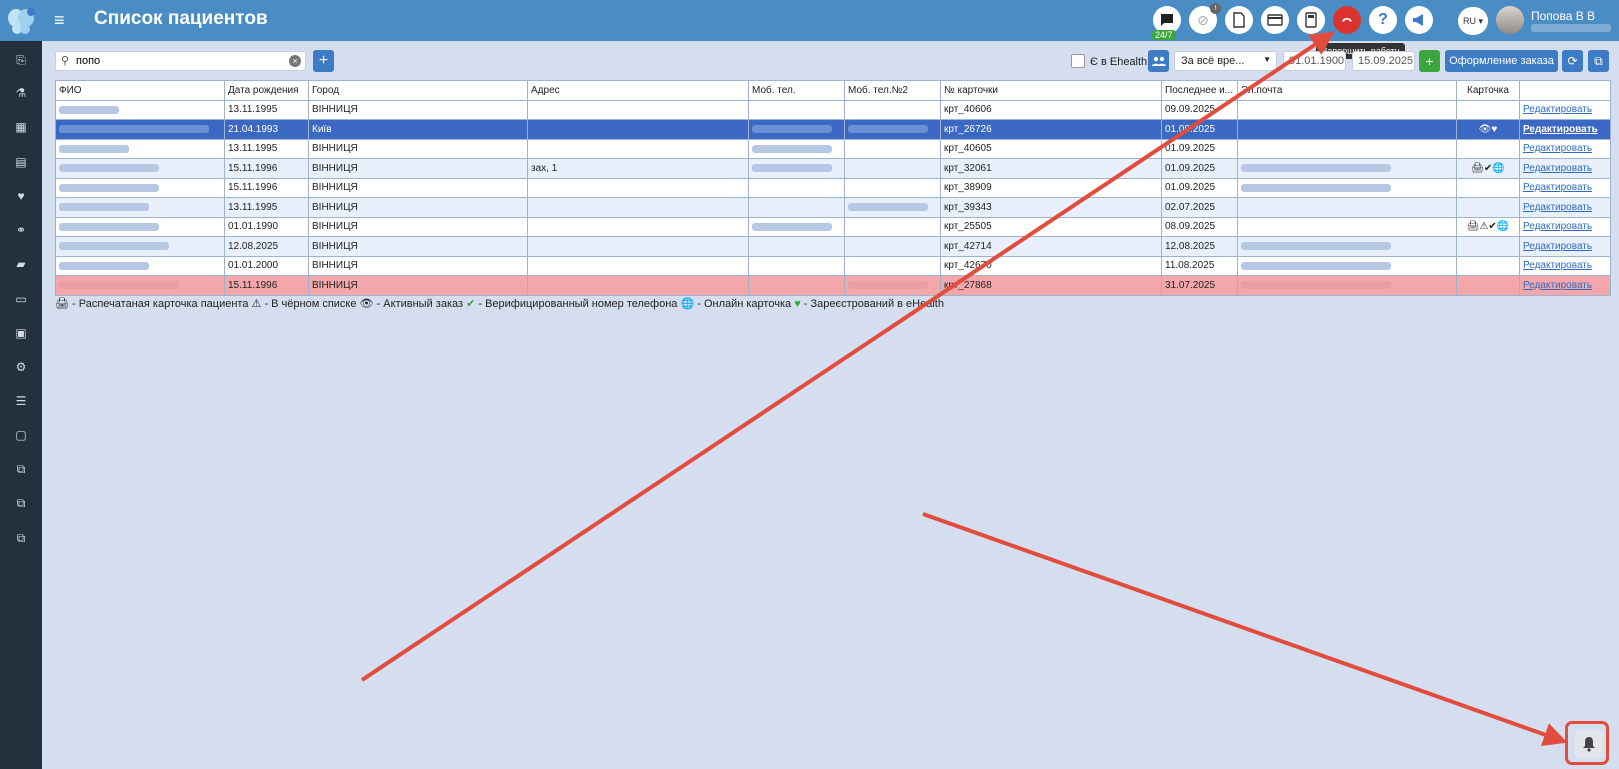 The height and width of the screenshot is (769, 1619). What do you see at coordinates (65, 61) in the screenshot?
I see `search-icon: ⚲` at bounding box center [65, 61].